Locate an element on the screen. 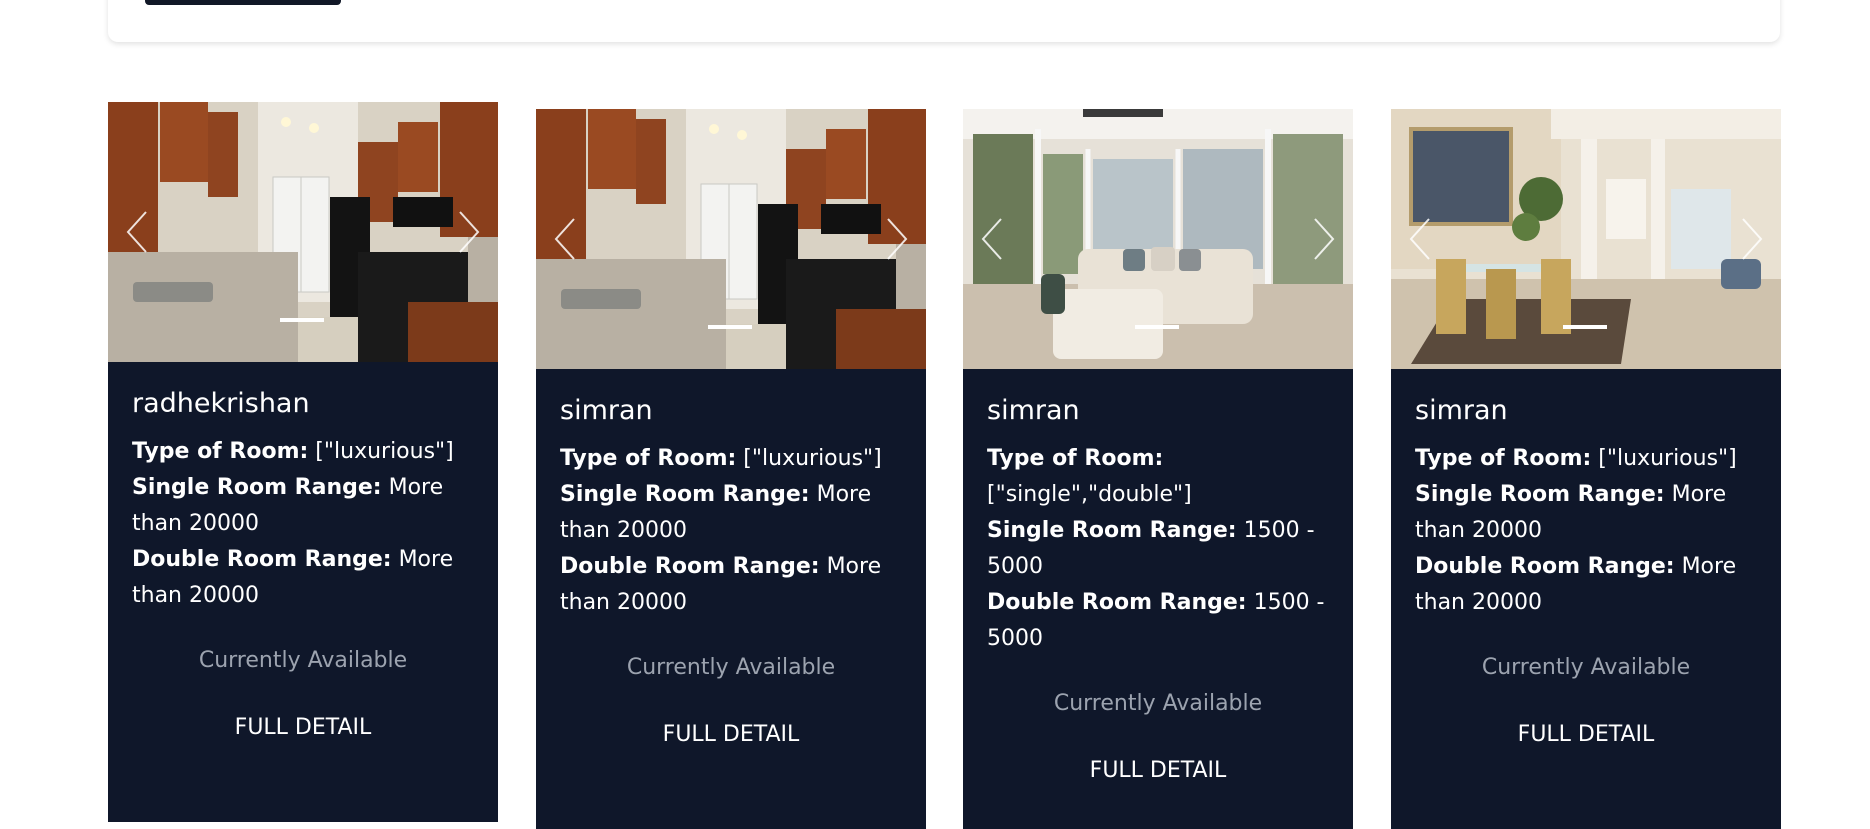 The image size is (1870, 829). owner-name: radhekrishan is located at coordinates (221, 403).